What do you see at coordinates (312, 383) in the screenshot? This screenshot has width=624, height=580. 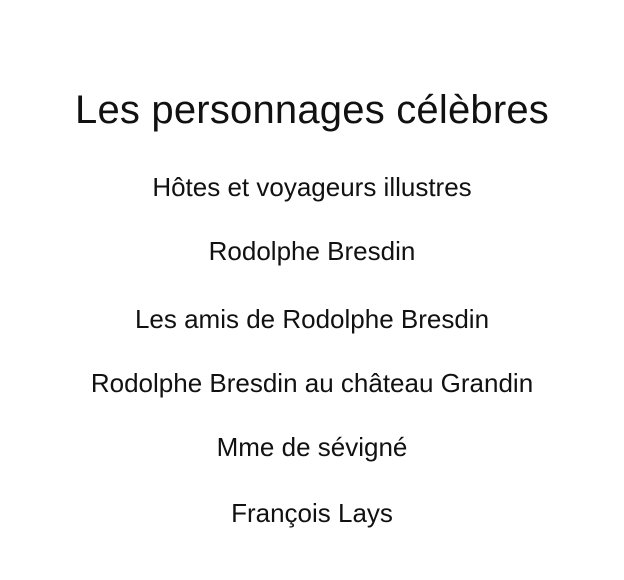 I see `menu-item-rodolphe-bresdin-chateau-grandin: Rodolphe Bresdin au château Grandin` at bounding box center [312, 383].